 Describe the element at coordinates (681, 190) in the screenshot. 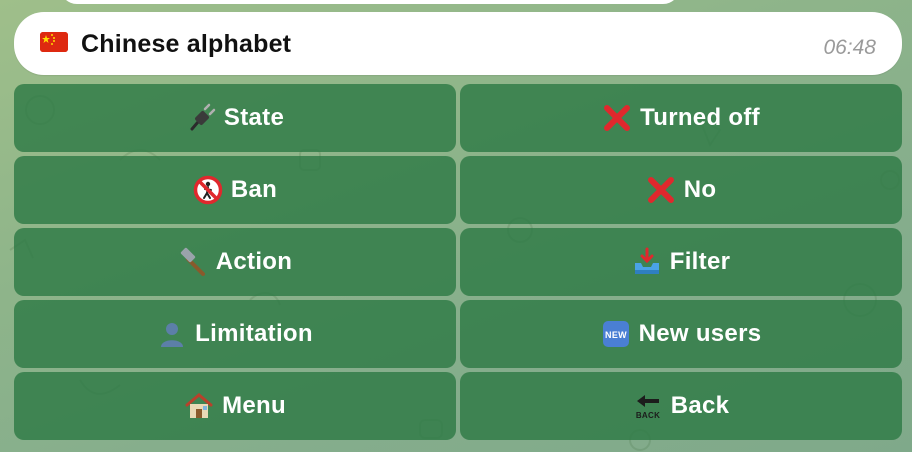

I see `keyboard-button-no: No` at that location.